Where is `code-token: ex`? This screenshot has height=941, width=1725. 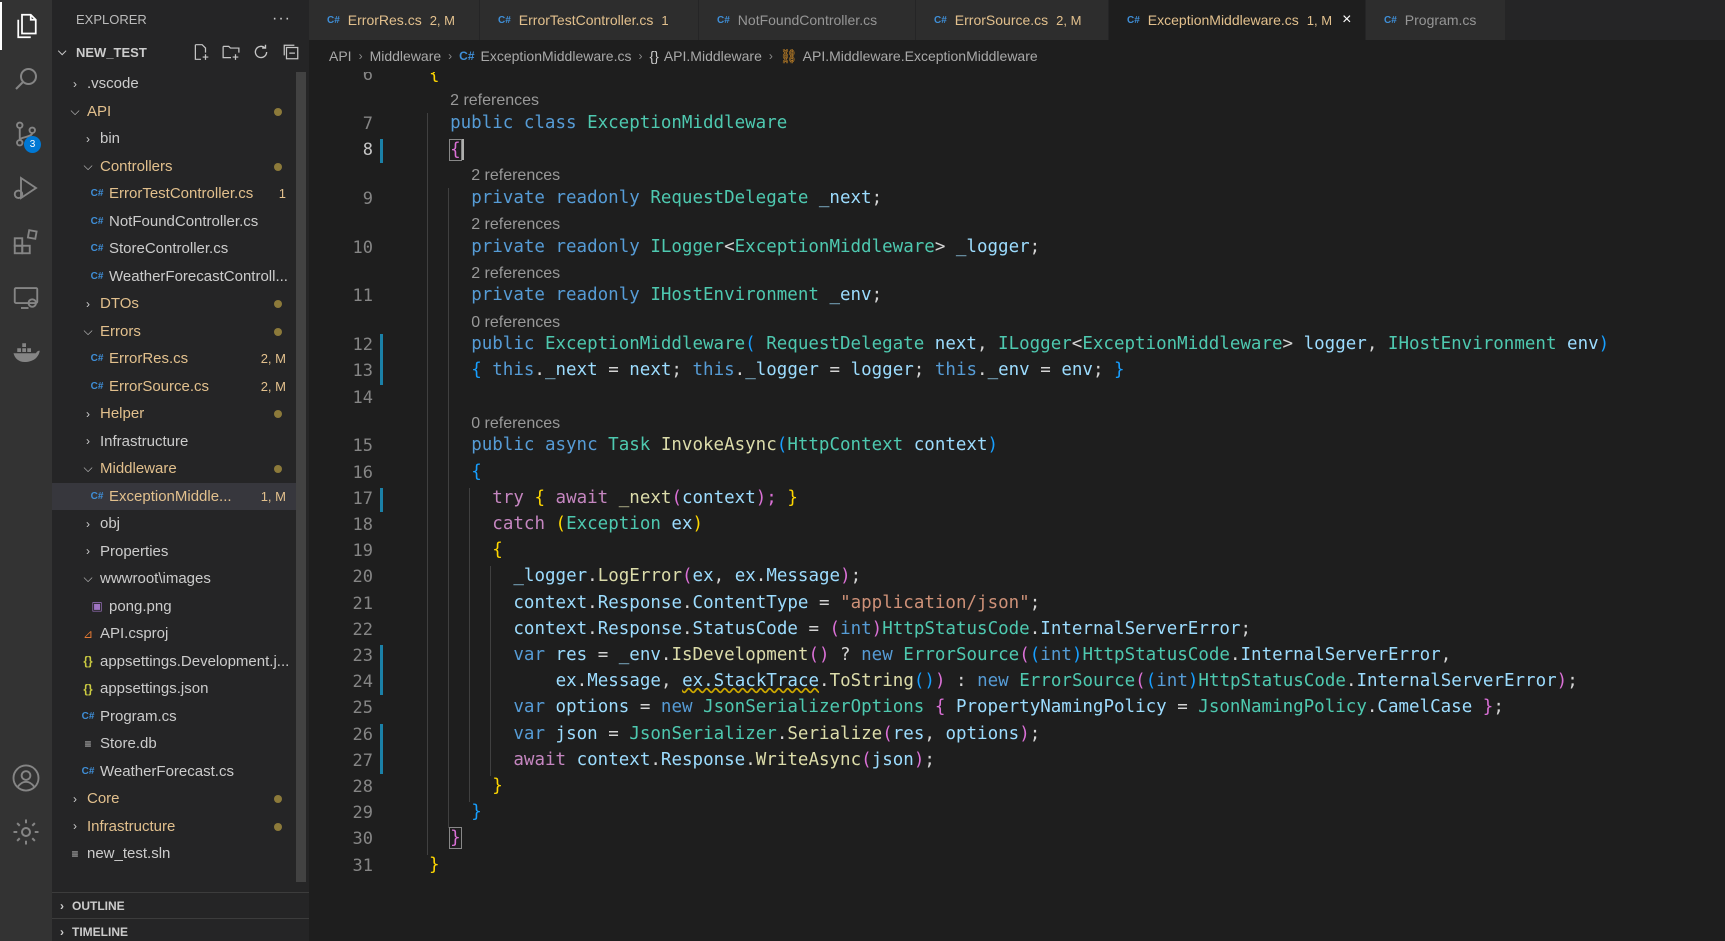
code-token: ex is located at coordinates (566, 681).